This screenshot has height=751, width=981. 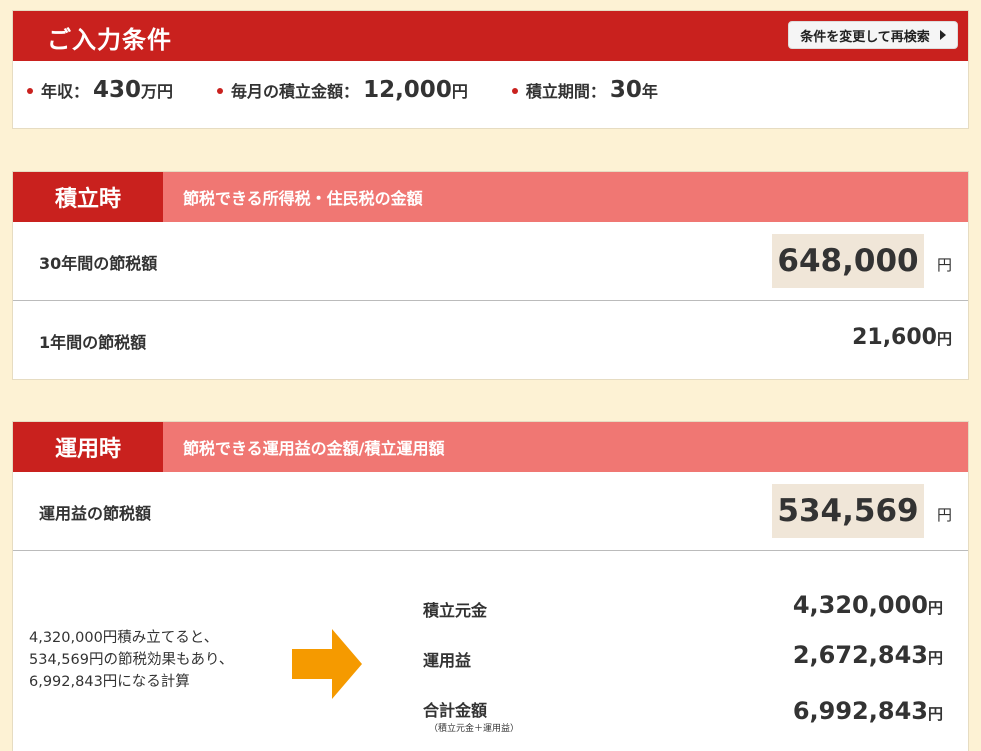 I want to click on summary-value: 2,672,843 円, so click(x=868, y=655).